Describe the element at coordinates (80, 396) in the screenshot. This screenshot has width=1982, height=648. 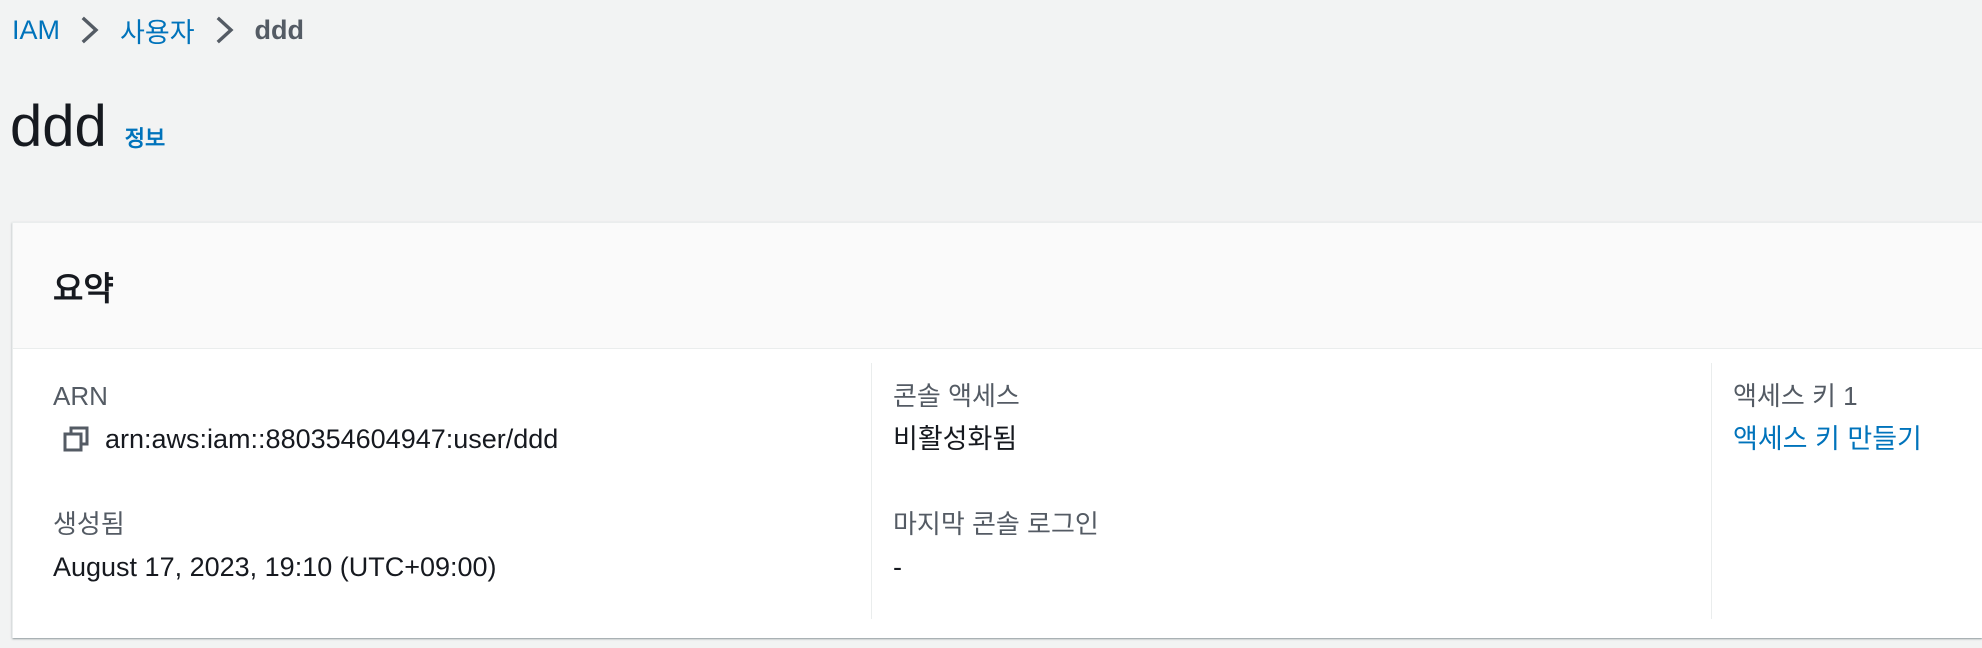
I see `arn-label: ARN` at that location.